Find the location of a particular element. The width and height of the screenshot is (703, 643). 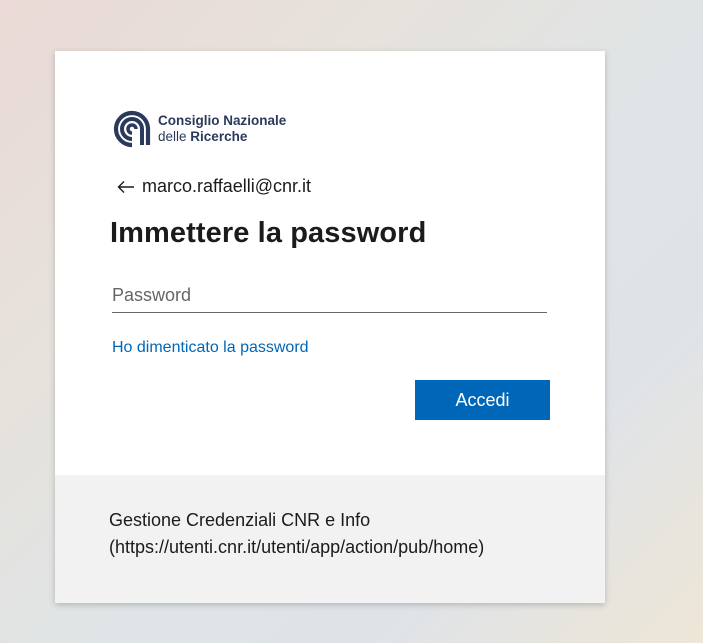

logo-line2-bold: Ricerche is located at coordinates (219, 136).